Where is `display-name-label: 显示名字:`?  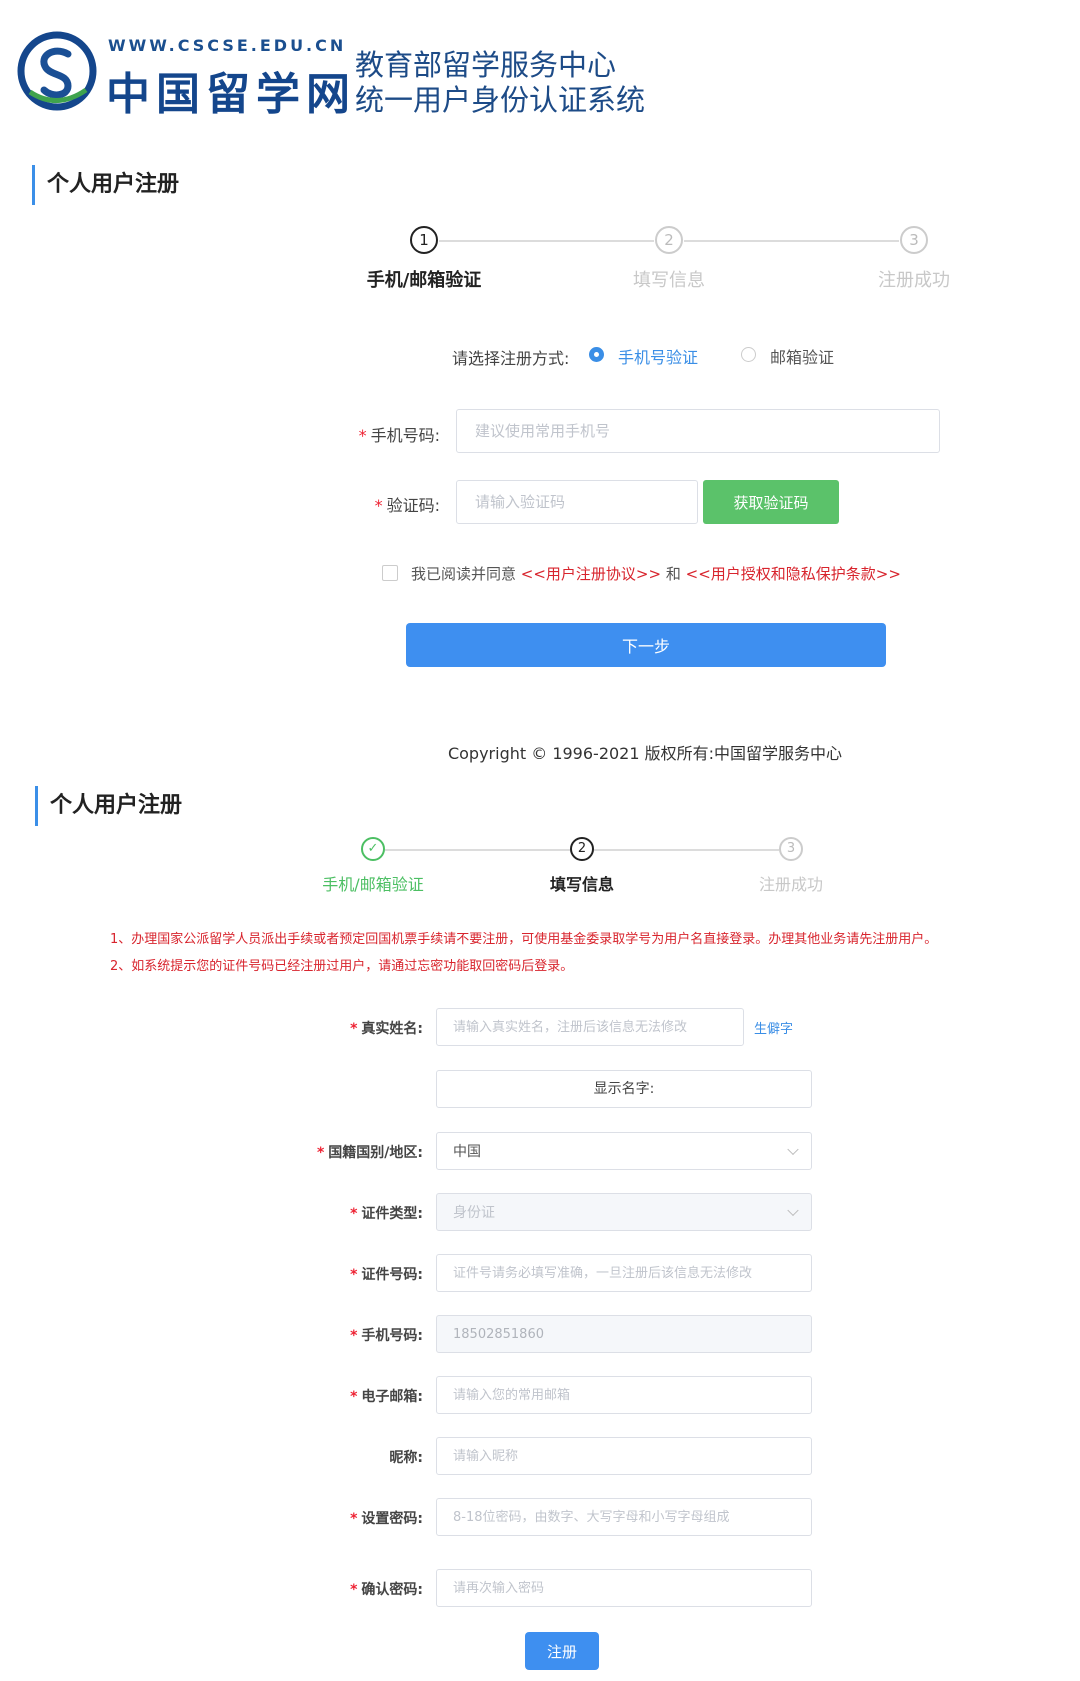 display-name-label: 显示名字: is located at coordinates (624, 1089).